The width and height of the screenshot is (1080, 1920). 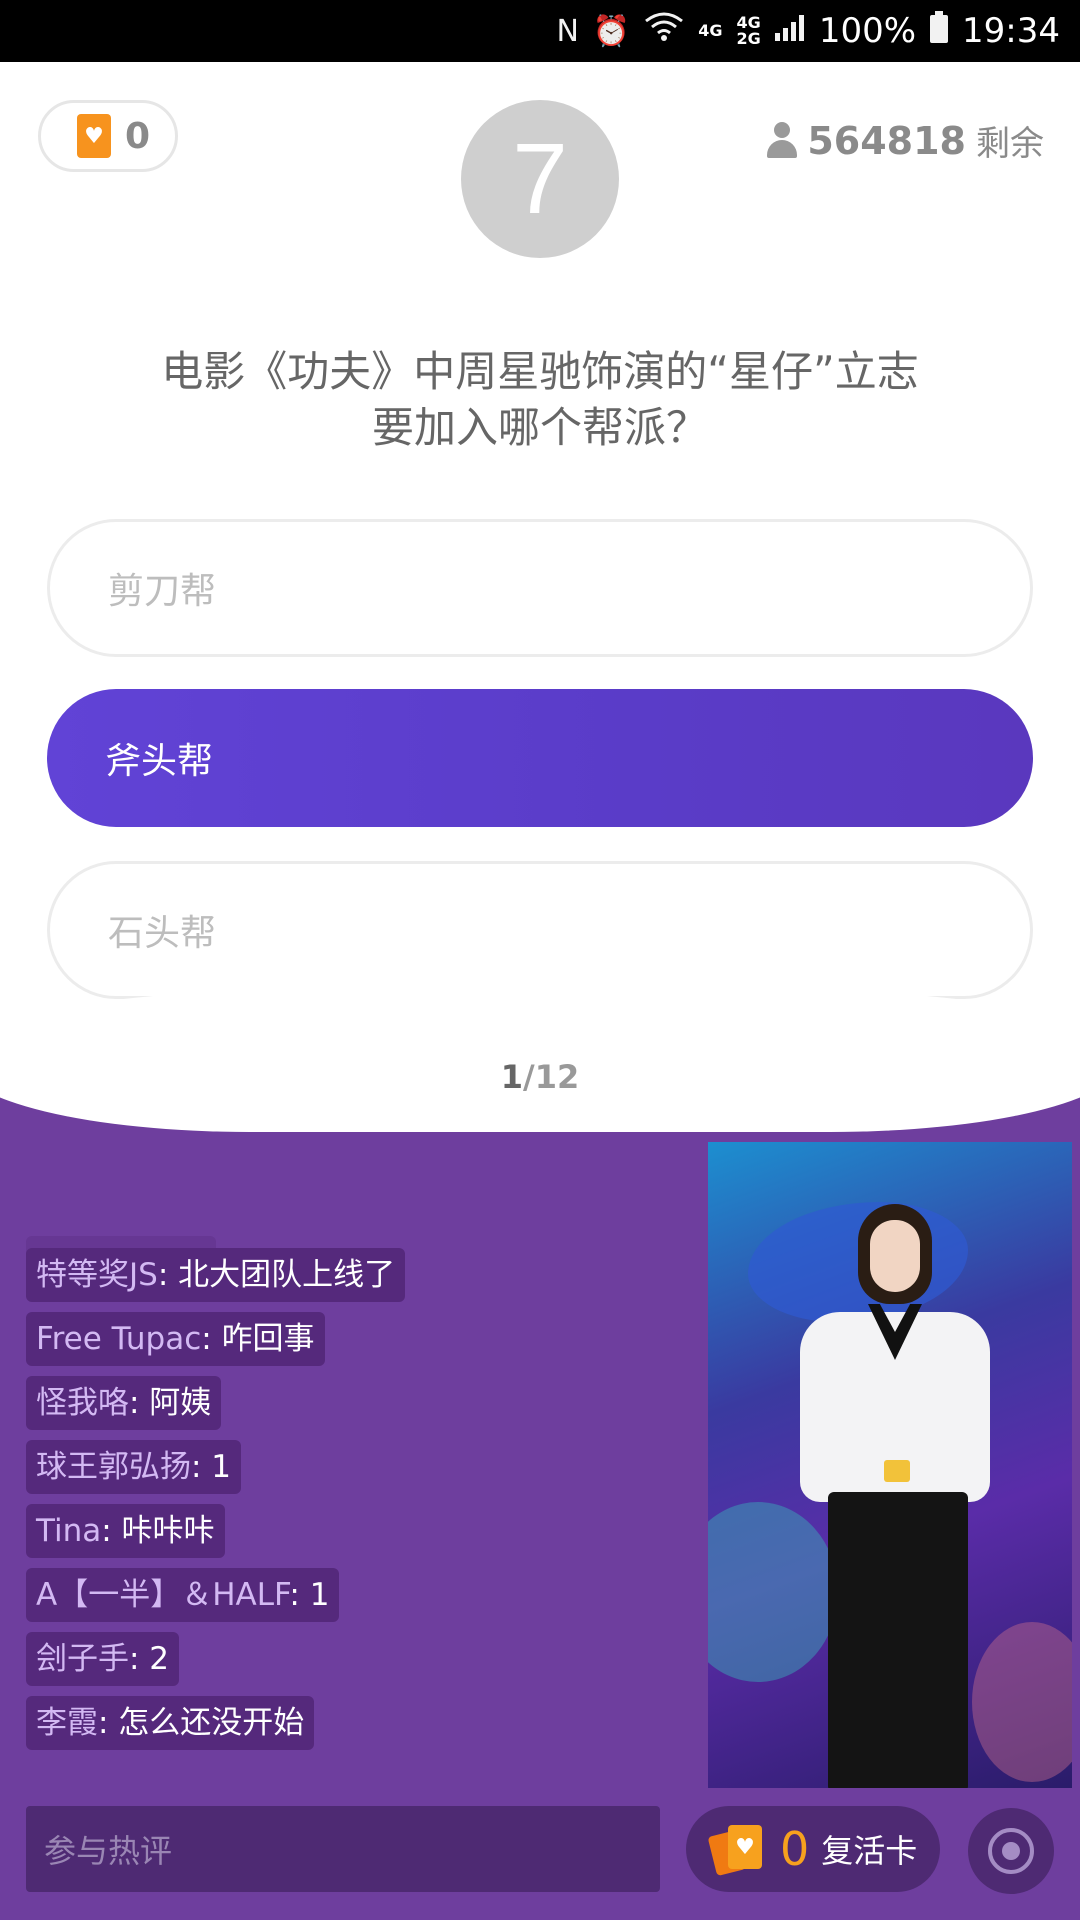 What do you see at coordinates (939, 31) in the screenshot?
I see `battery-icon` at bounding box center [939, 31].